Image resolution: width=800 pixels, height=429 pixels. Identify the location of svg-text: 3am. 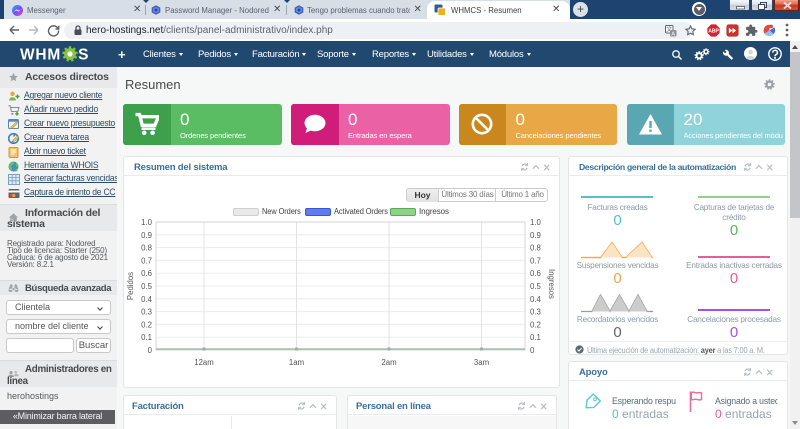
(481, 362).